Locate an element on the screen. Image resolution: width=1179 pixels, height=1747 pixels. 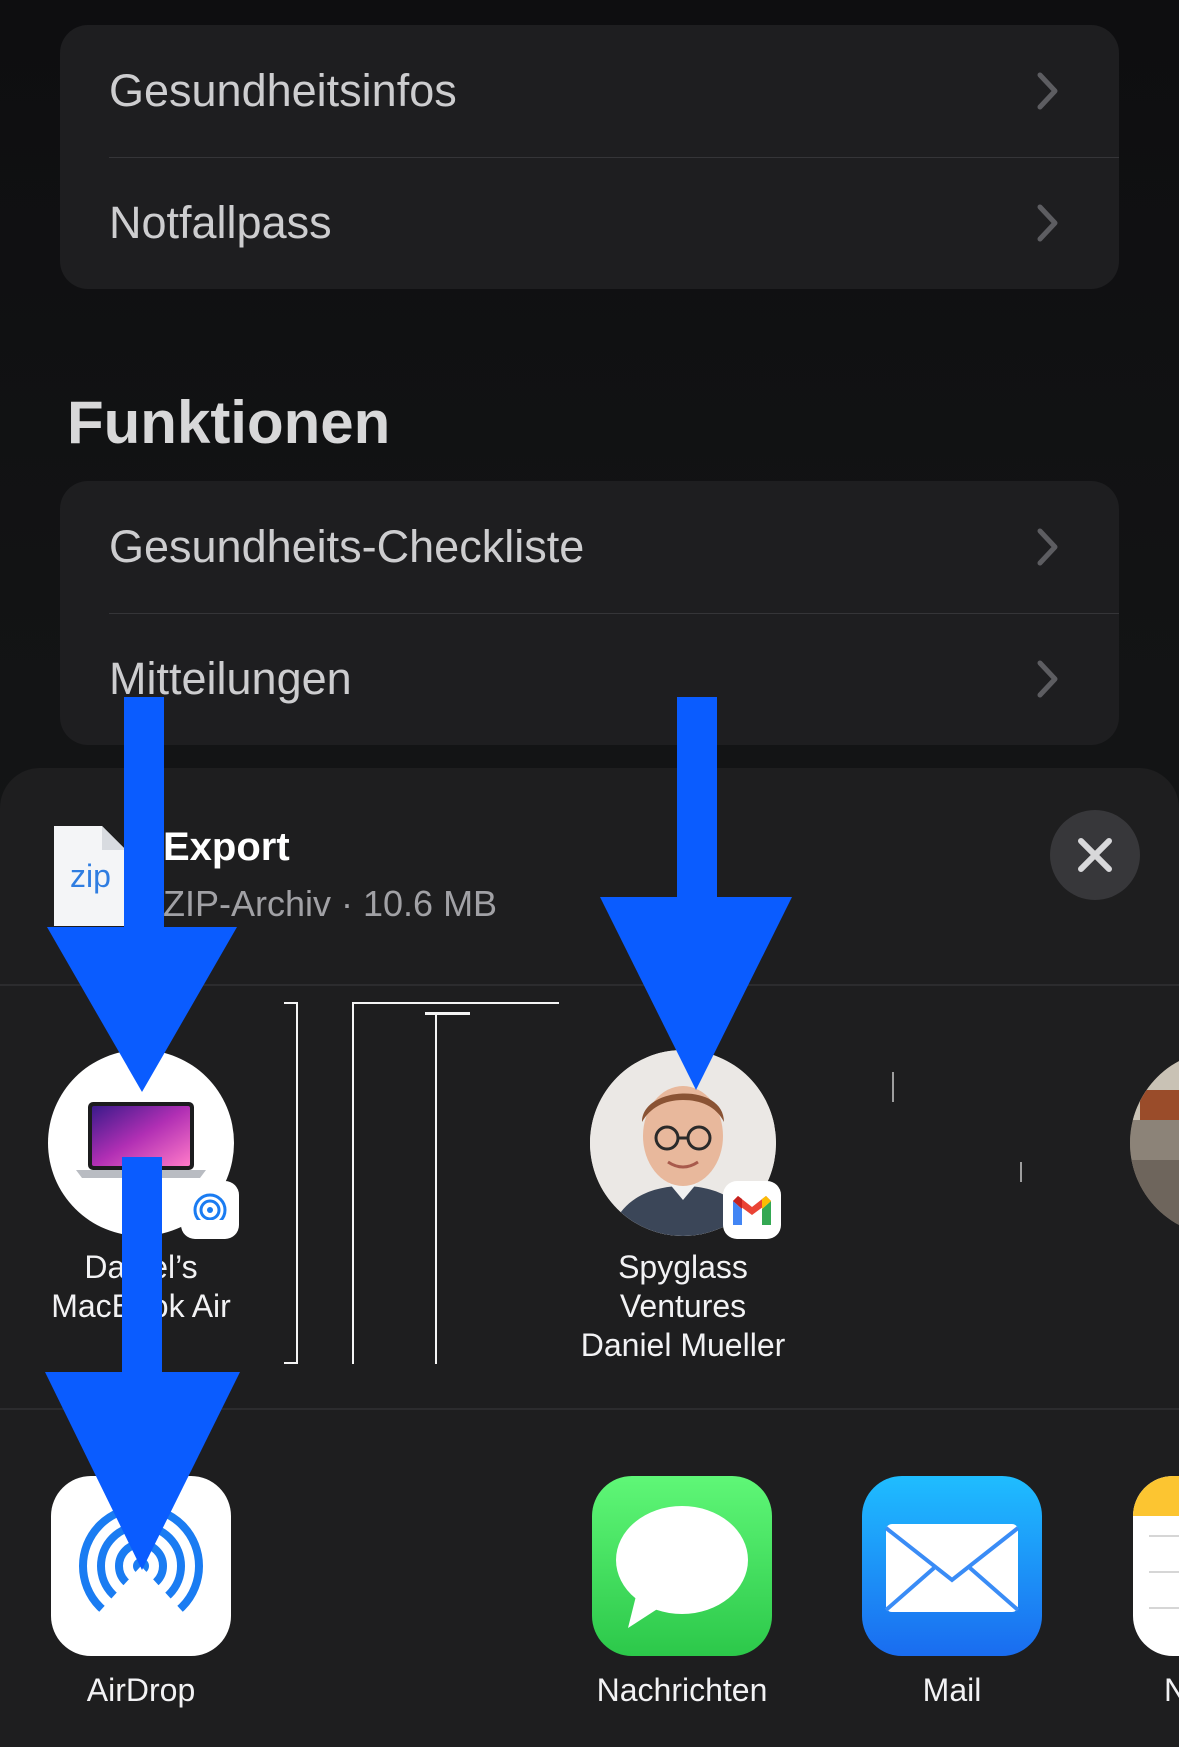
sheet-subtitle: ZIP-Archiv · 10.6 MB is located at coordinates (330, 903).